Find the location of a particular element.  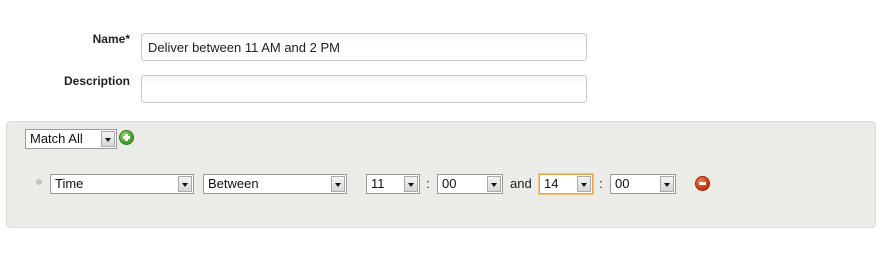

plus-icon is located at coordinates (126, 137).